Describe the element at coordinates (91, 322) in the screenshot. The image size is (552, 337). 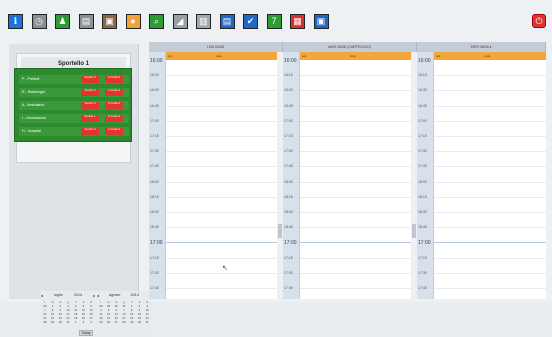
I see `calendar-day: 3` at that location.